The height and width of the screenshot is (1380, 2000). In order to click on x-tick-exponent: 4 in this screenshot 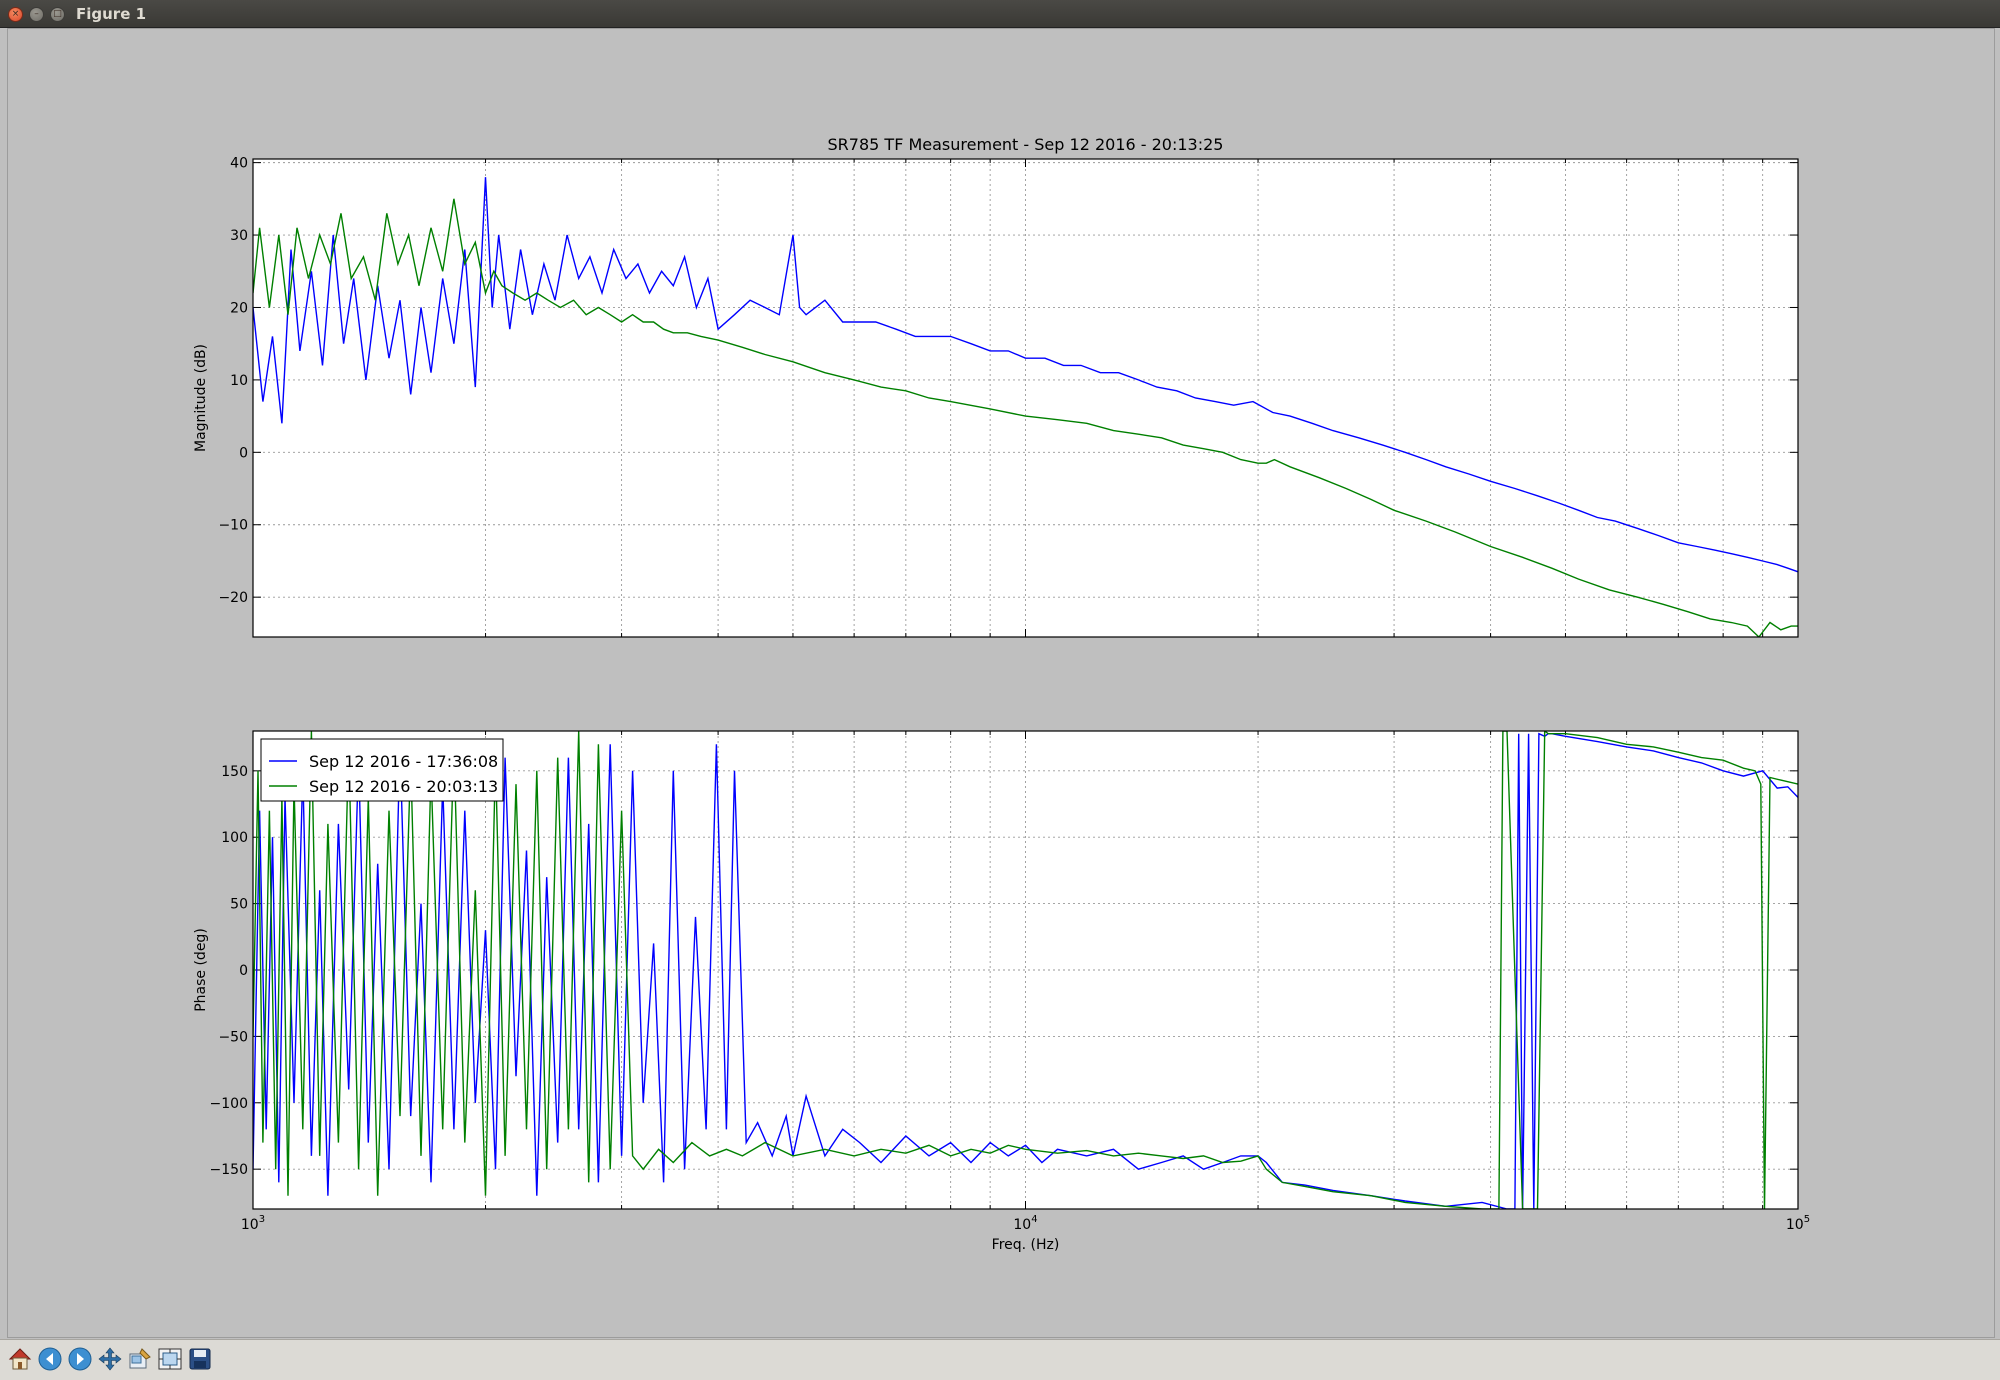, I will do `click(1034, 1219)`.